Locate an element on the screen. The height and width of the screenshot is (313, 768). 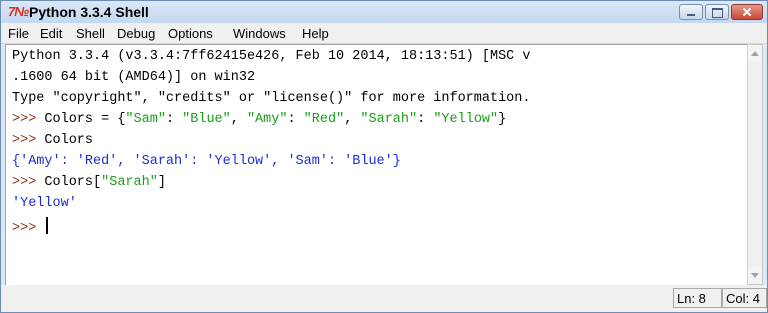
text-cursor is located at coordinates (47, 225).